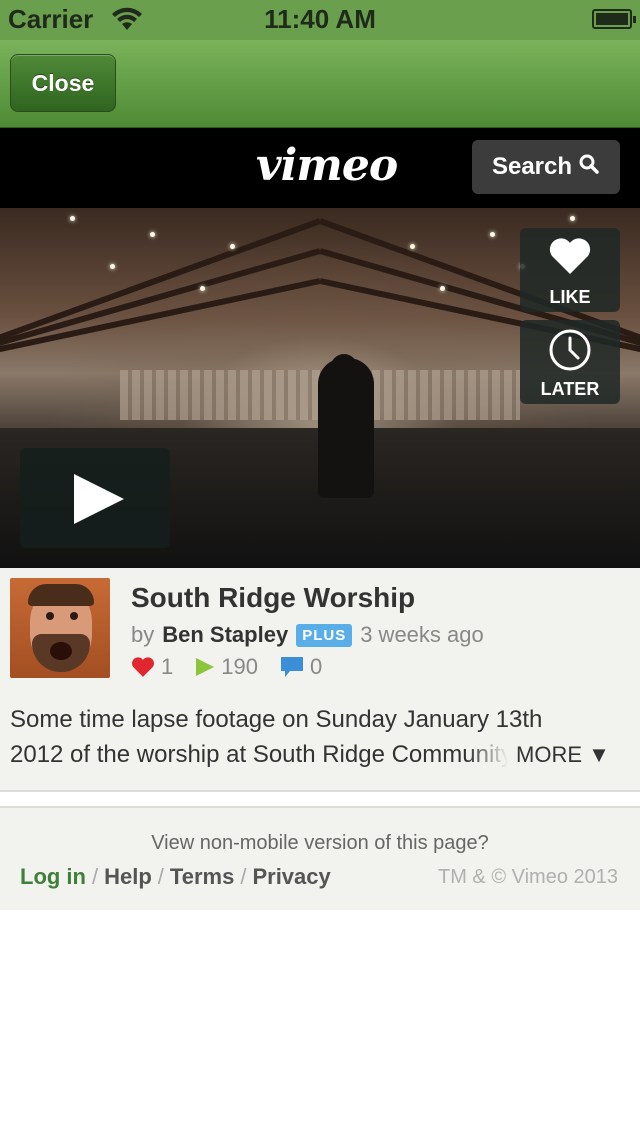 This screenshot has width=640, height=1136. I want to click on vimeo-header: vimeo Search, so click(320, 168).